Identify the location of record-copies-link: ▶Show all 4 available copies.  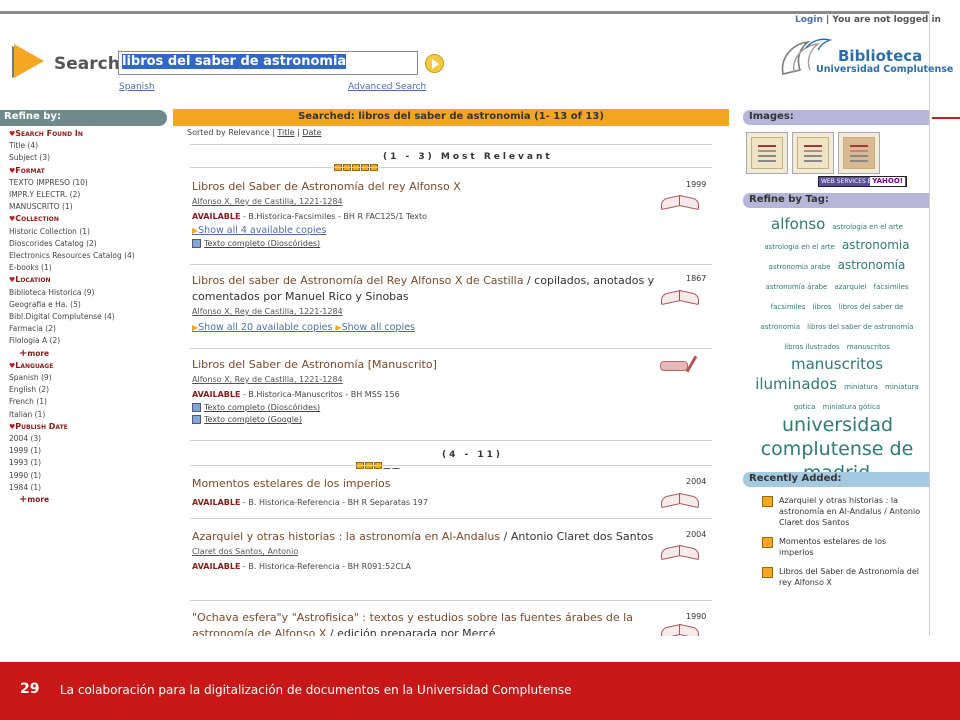
(427, 230).